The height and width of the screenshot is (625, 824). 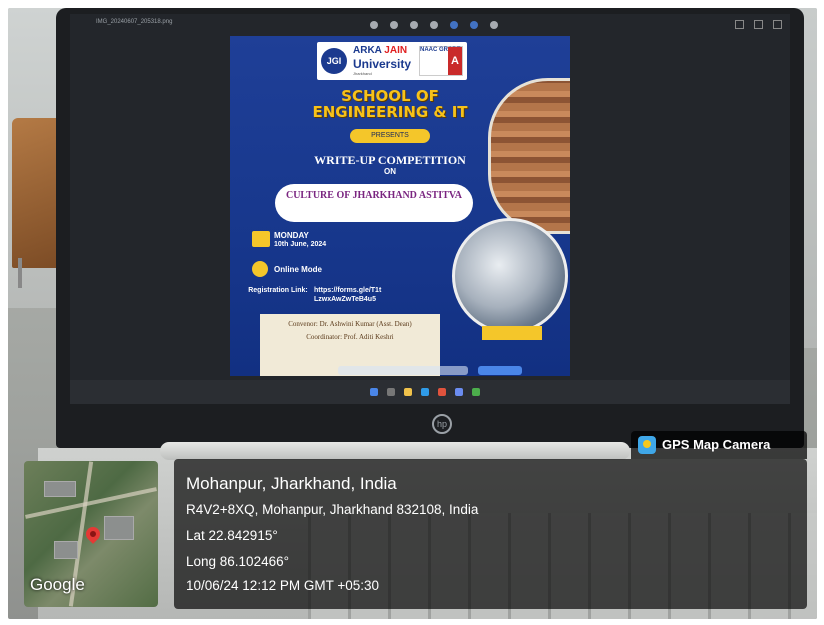 What do you see at coordinates (334, 61) in the screenshot?
I see `jgi-logo: JGI` at bounding box center [334, 61].